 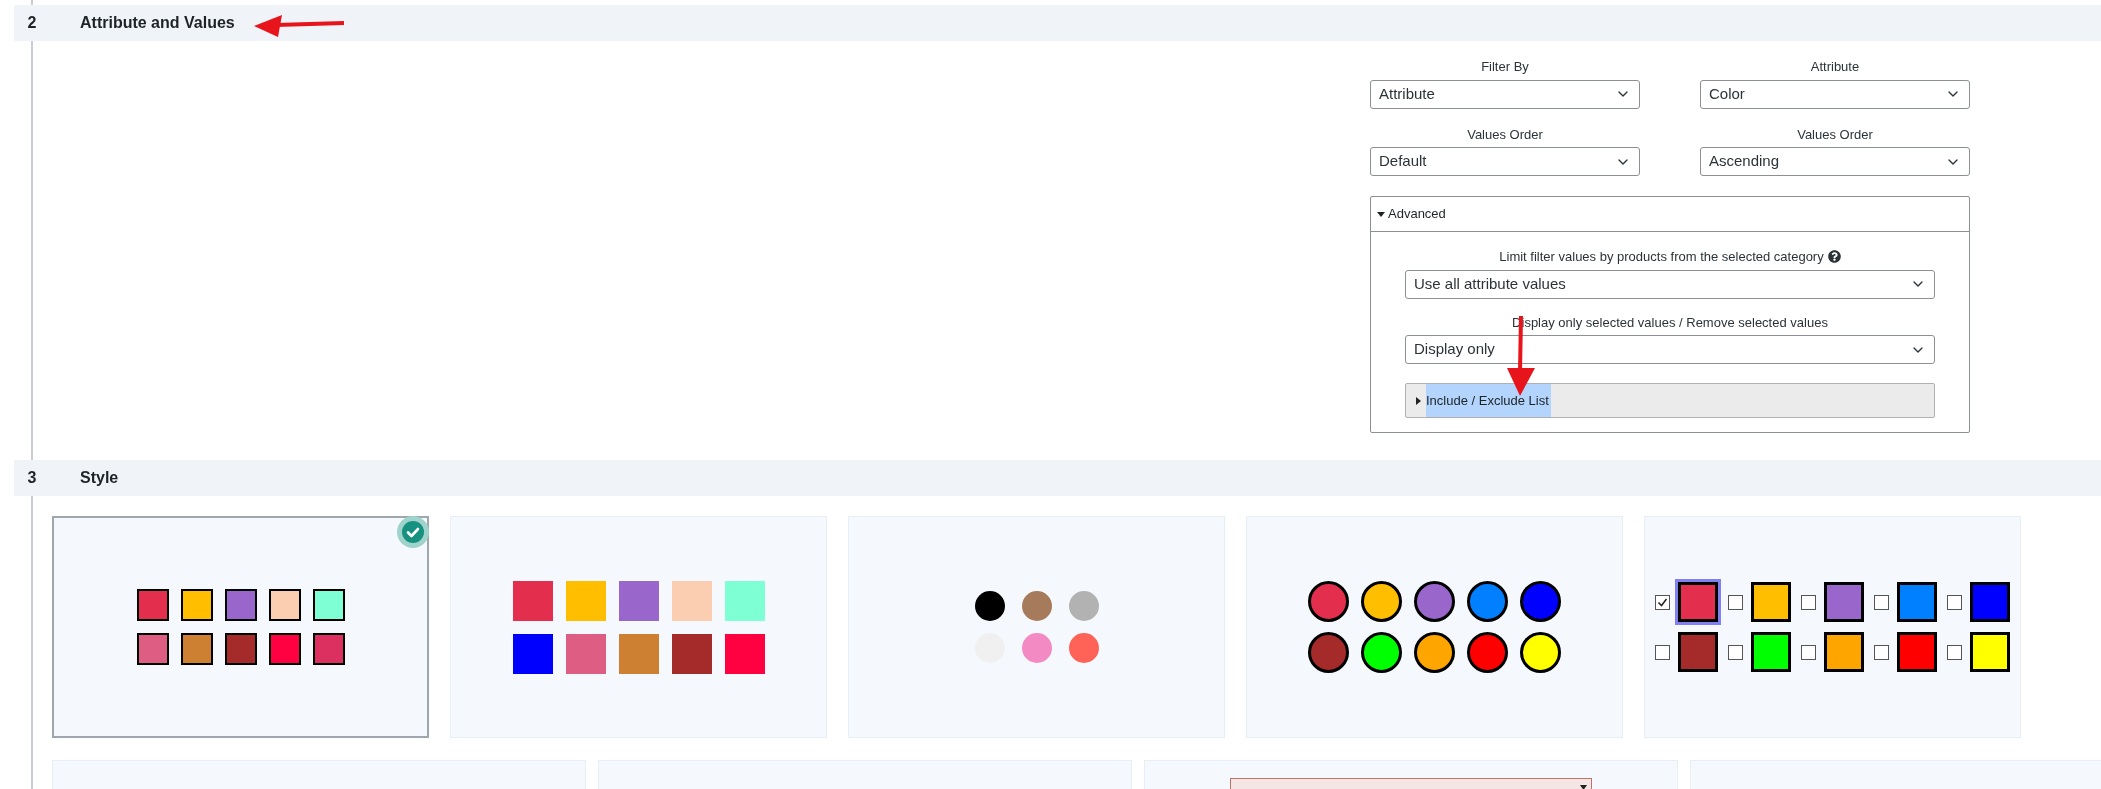 What do you see at coordinates (1834, 257) in the screenshot?
I see `help-icon` at bounding box center [1834, 257].